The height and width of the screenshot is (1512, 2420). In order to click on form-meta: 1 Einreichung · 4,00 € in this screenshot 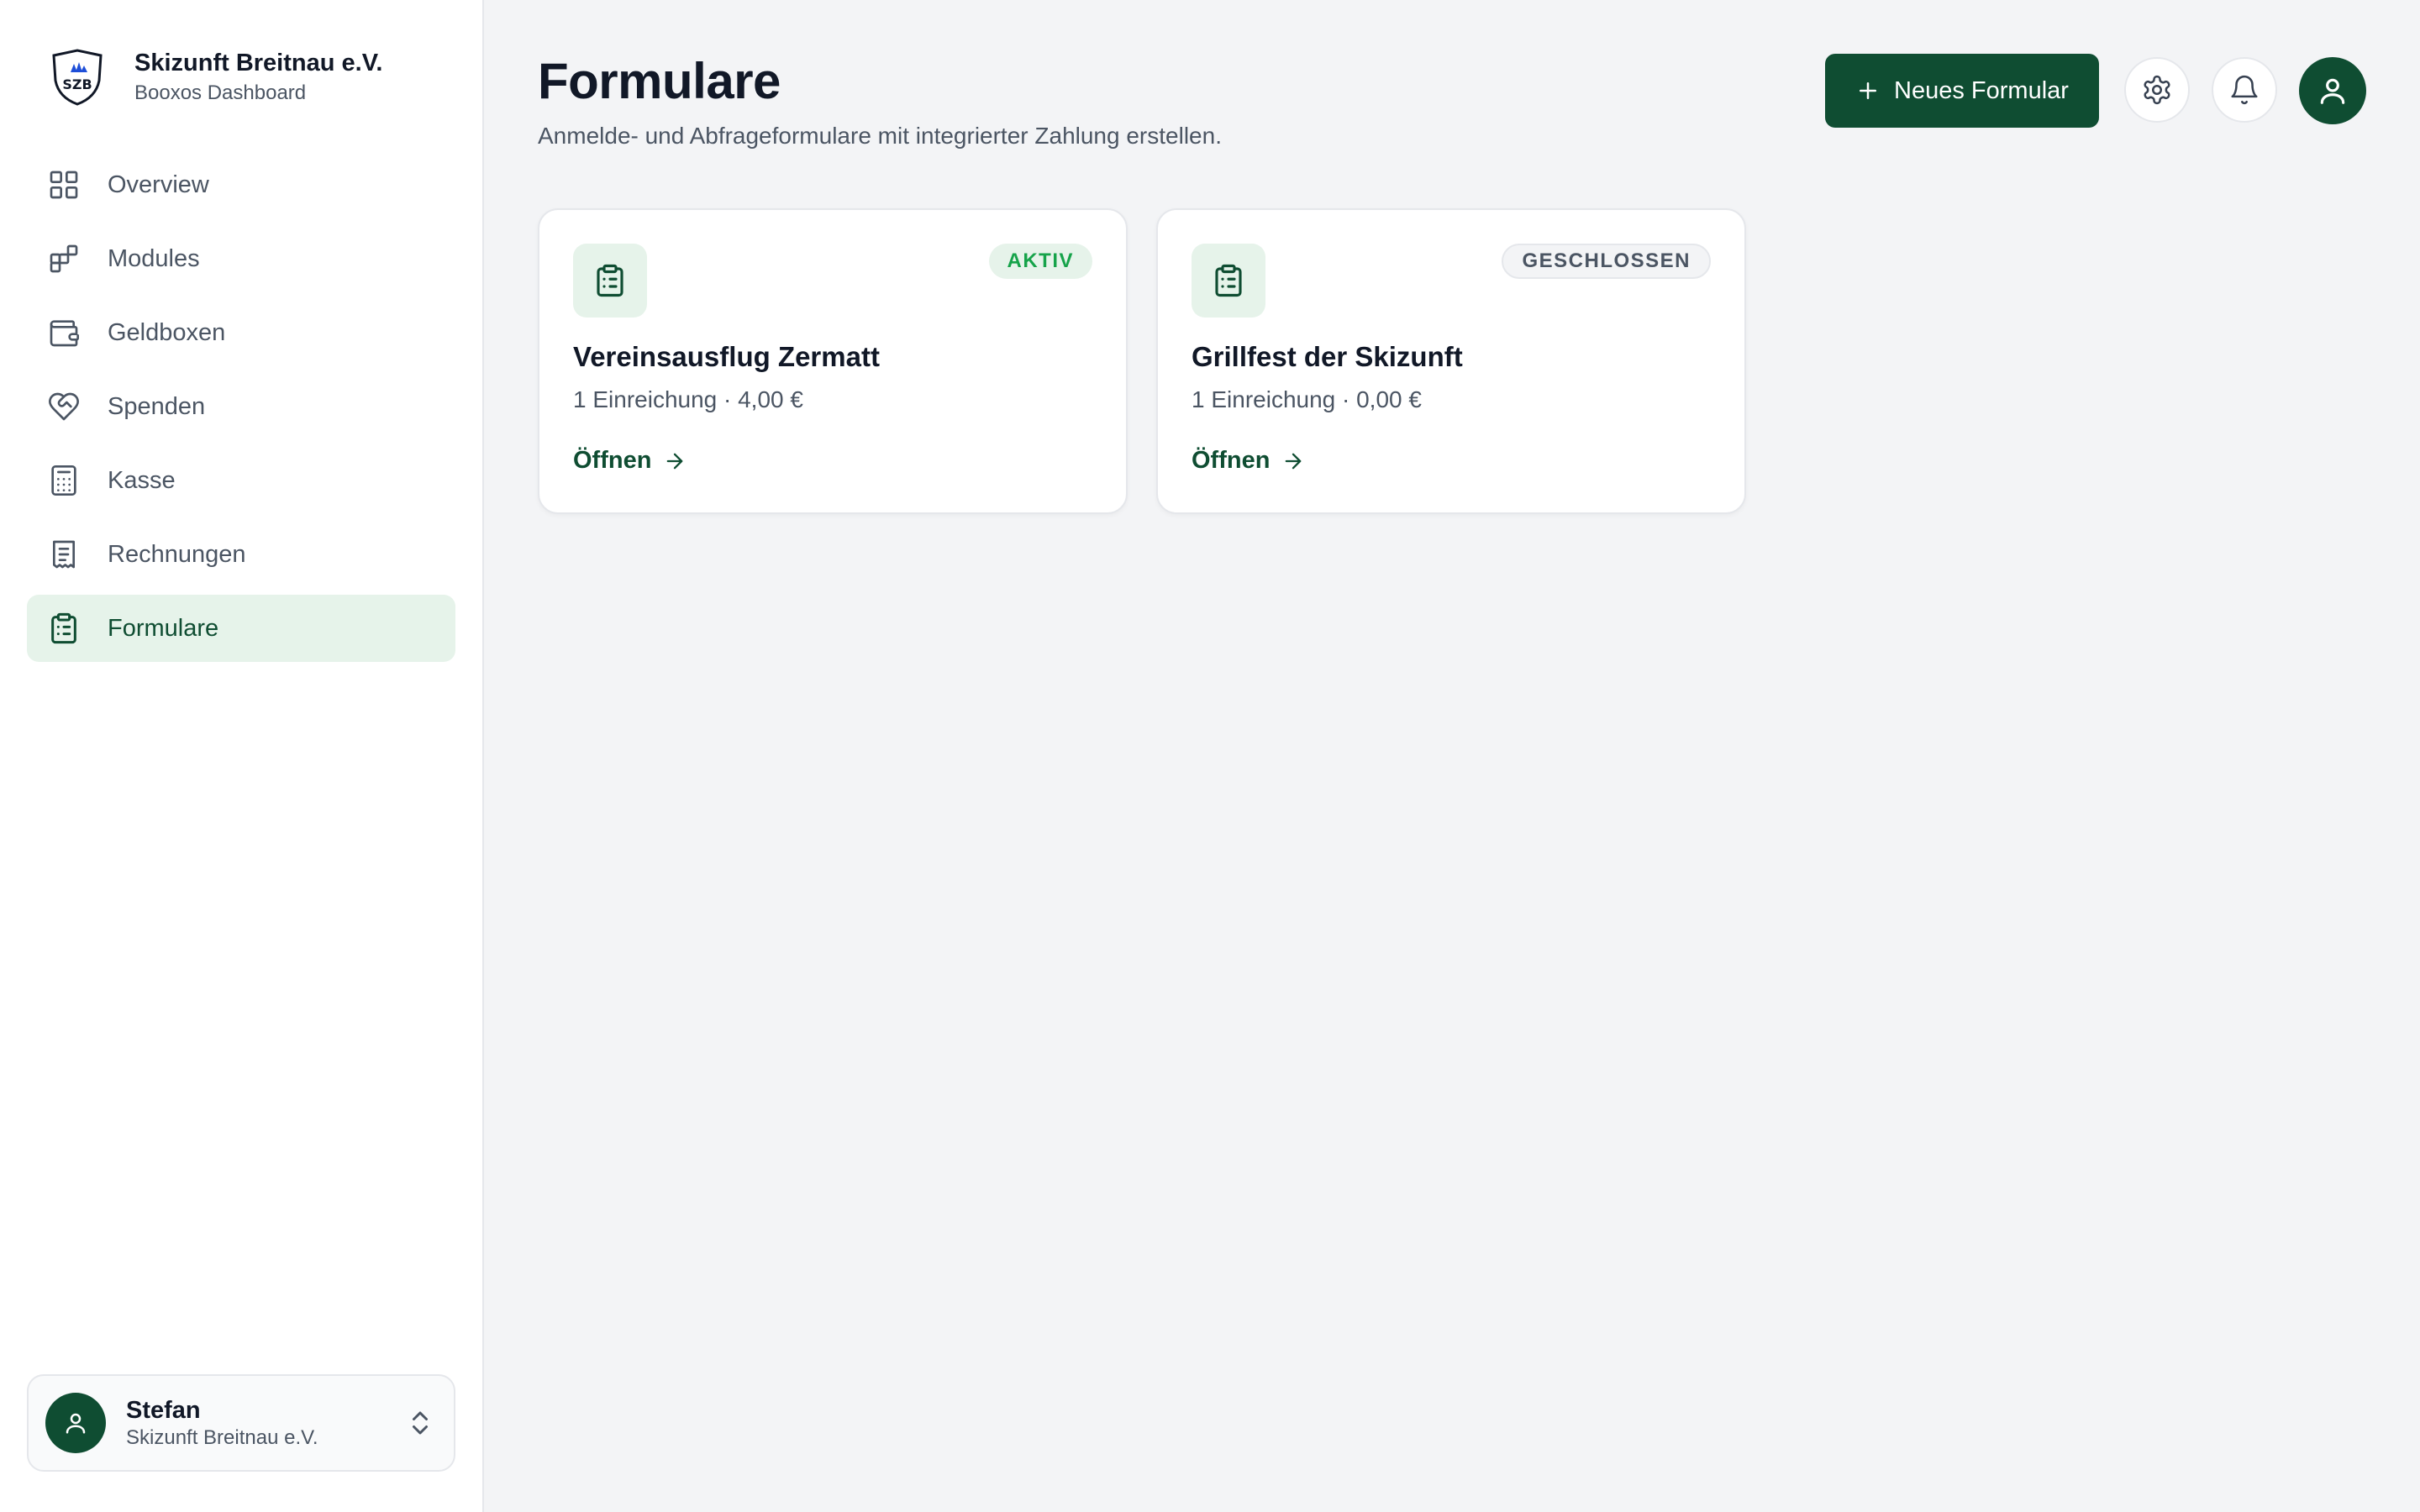, I will do `click(688, 399)`.